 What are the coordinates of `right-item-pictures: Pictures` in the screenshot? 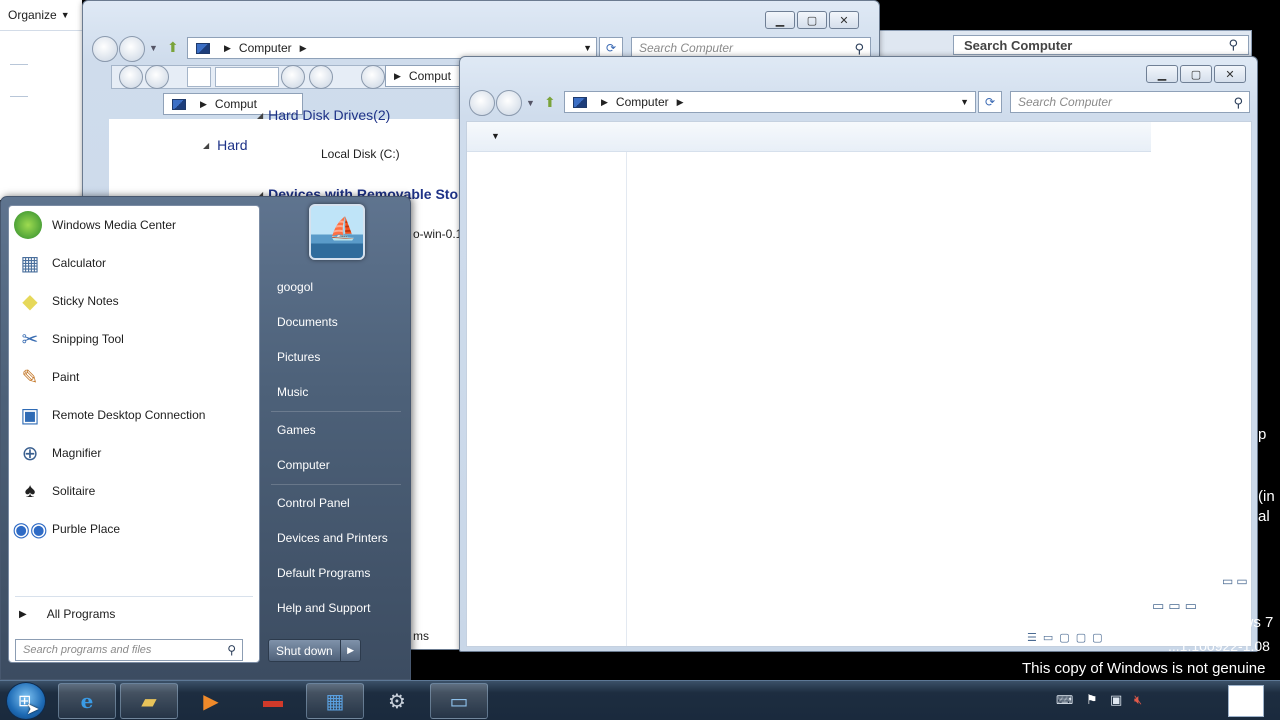 It's located at (298, 357).